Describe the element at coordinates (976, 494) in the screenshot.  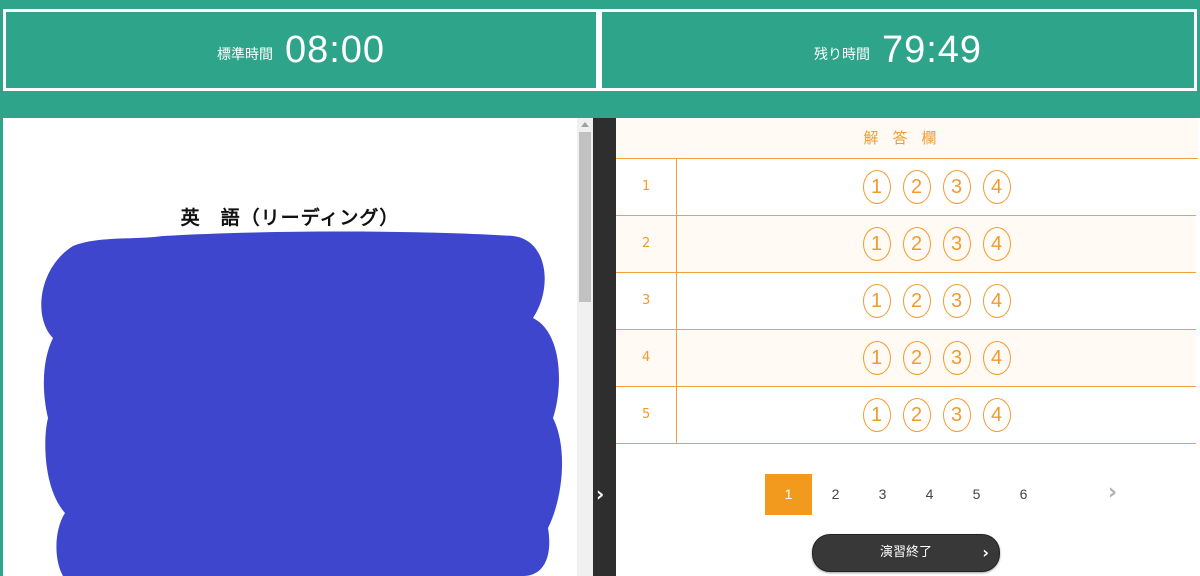
I see `page-5: 5` at that location.